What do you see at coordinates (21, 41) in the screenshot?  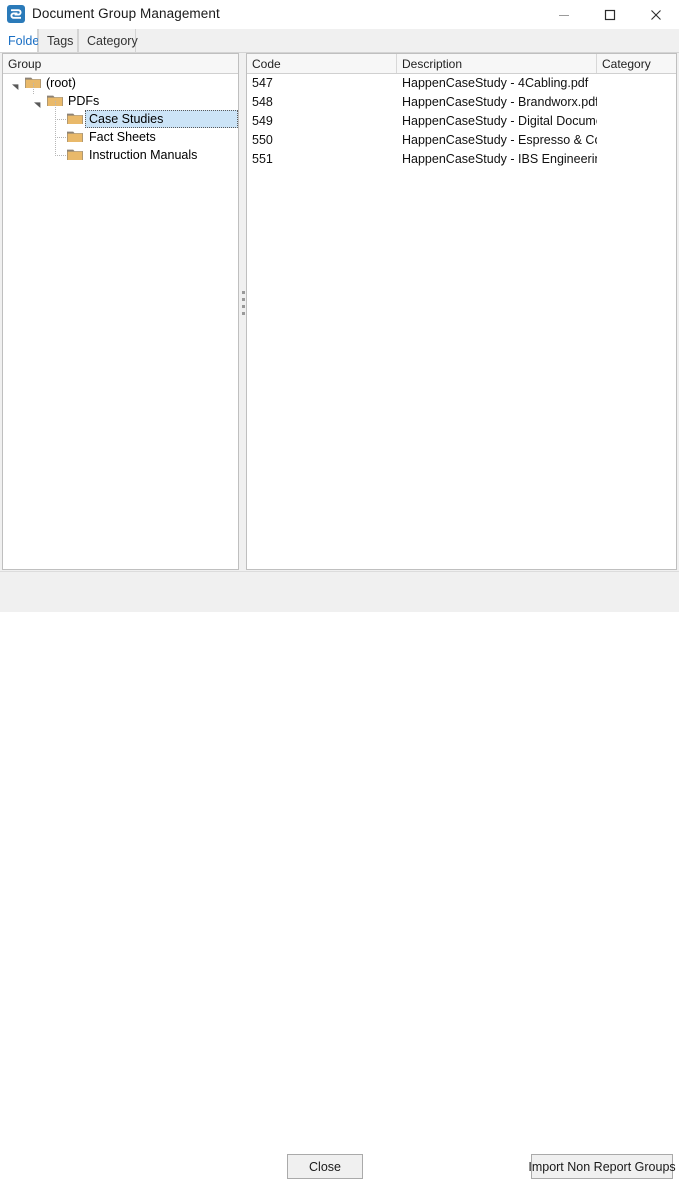 I see `tab-folder: Folder` at bounding box center [21, 41].